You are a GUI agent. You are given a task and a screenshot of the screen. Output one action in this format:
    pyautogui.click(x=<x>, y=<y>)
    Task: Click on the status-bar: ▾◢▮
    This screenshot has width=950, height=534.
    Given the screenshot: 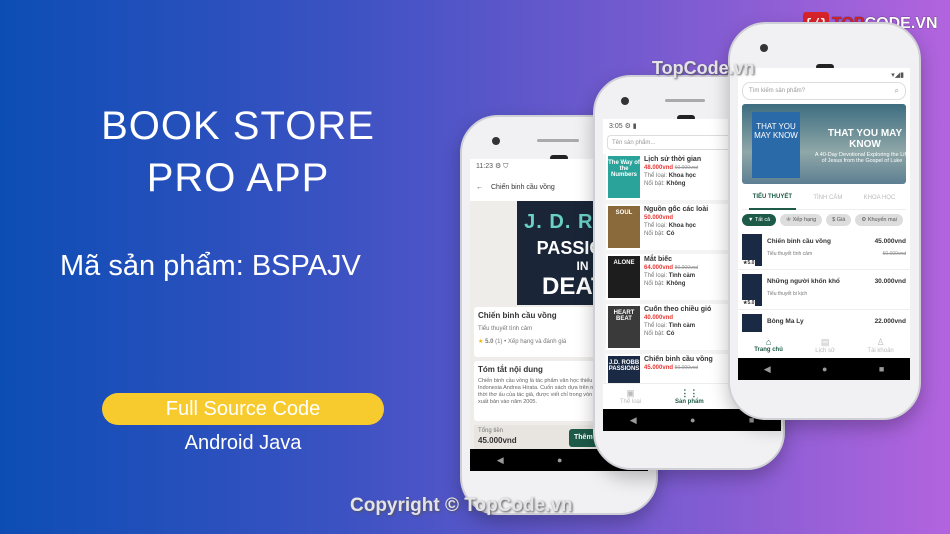 What is the action you would take?
    pyautogui.click(x=897, y=75)
    